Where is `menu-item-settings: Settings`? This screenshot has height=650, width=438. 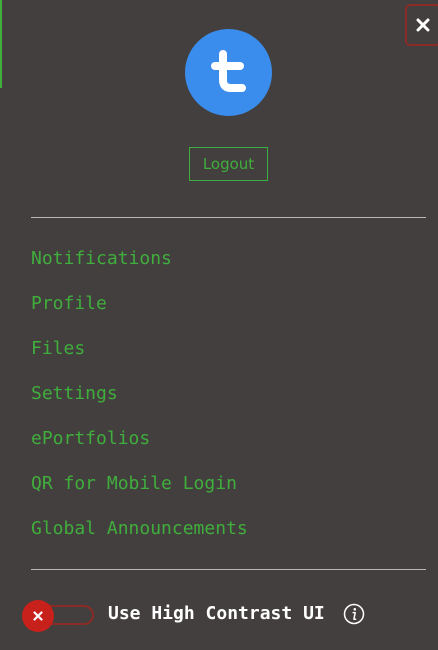
menu-item-settings: Settings is located at coordinates (139, 400).